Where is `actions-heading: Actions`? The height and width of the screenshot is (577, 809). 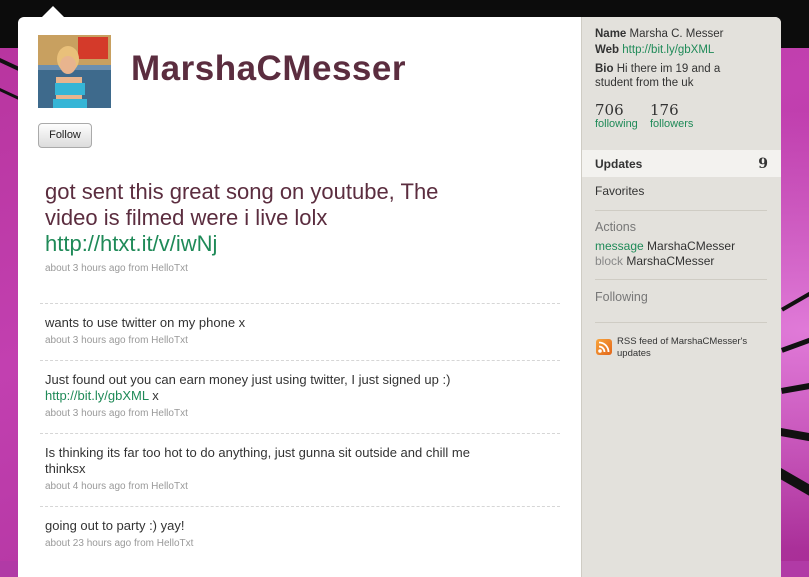 actions-heading: Actions is located at coordinates (615, 227).